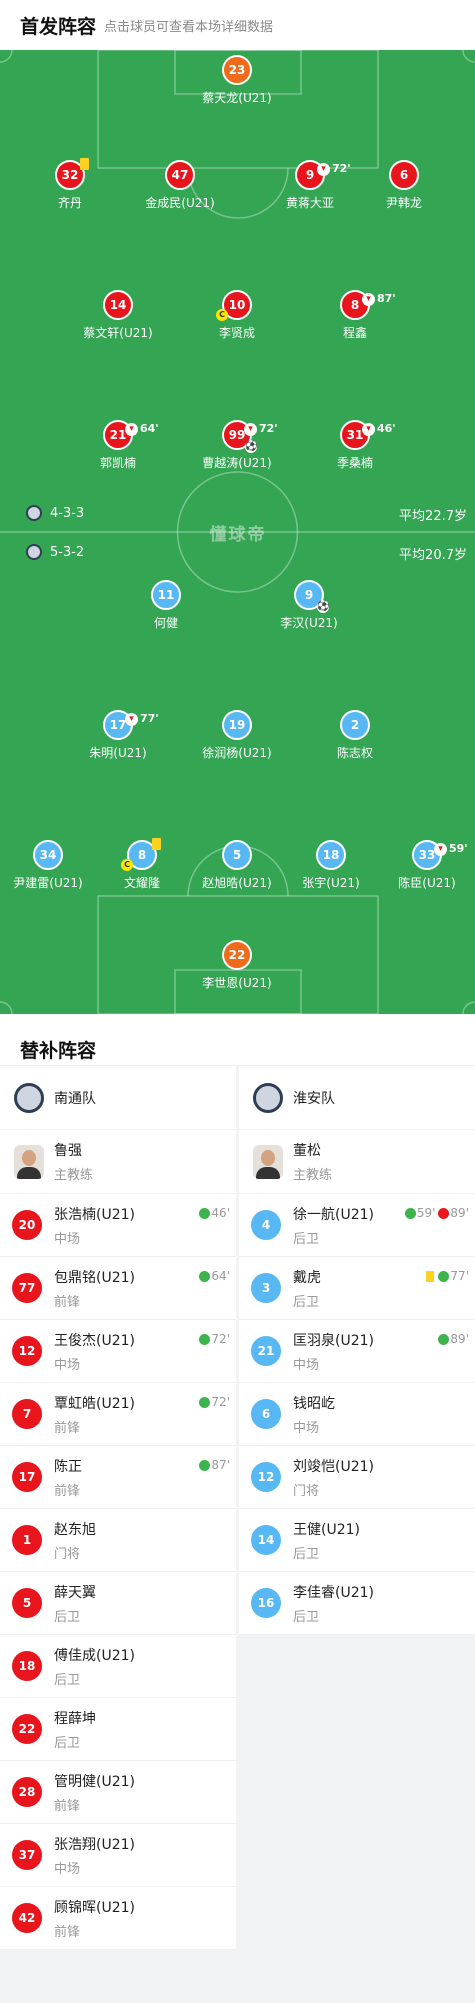  Describe the element at coordinates (314, 1403) in the screenshot. I see `player-name: 钱昭屹` at that location.